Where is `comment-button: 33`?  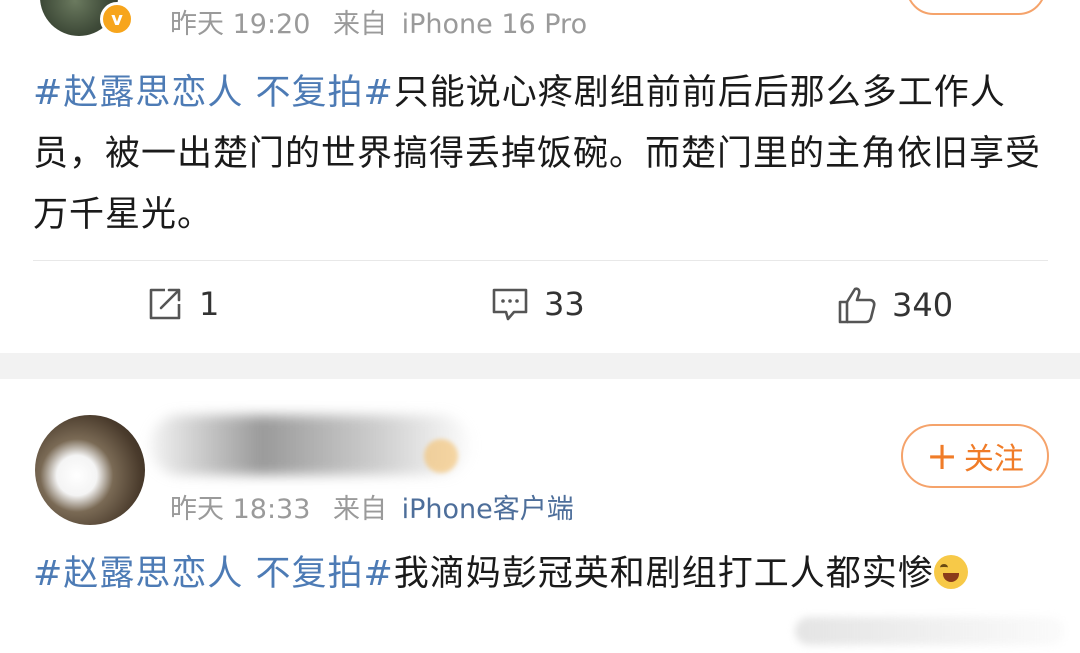 comment-button: 33 is located at coordinates (537, 304).